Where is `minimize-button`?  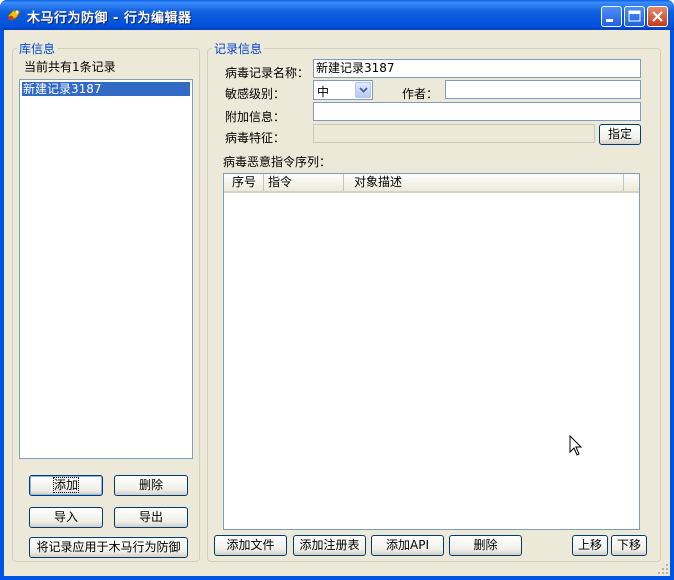 minimize-button is located at coordinates (611, 16).